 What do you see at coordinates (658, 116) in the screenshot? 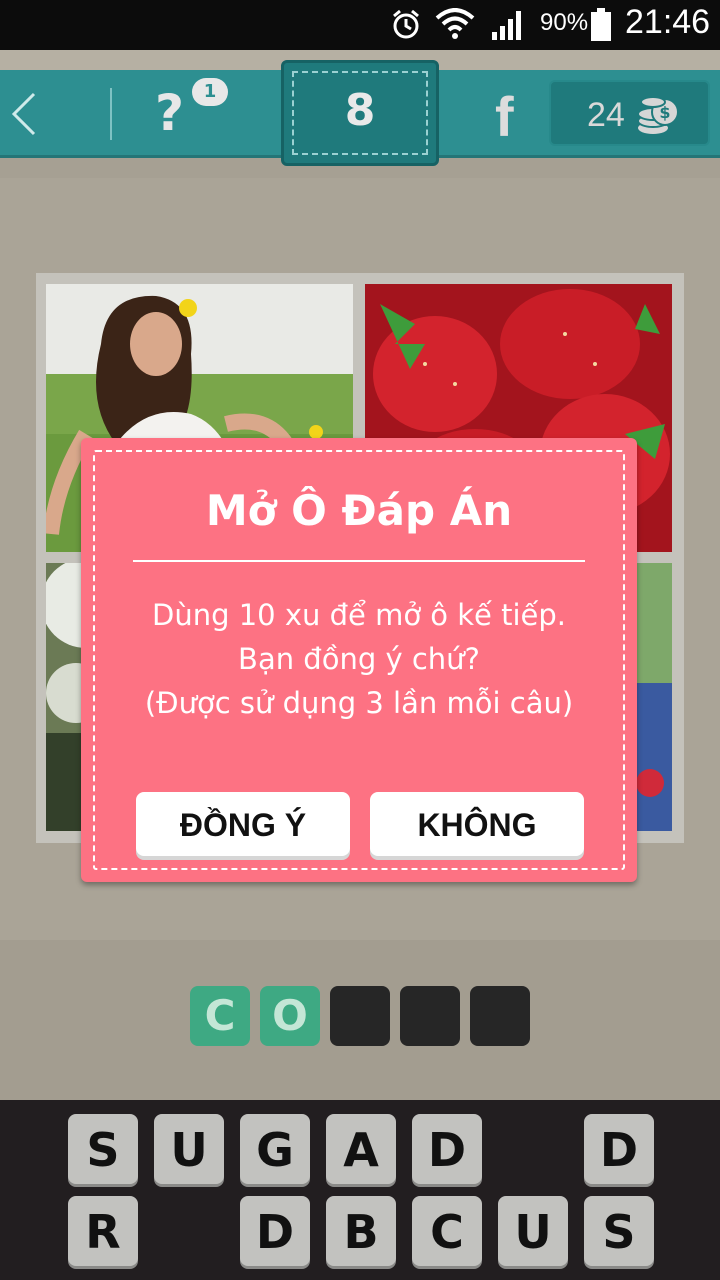
I see `coins-icon: $` at bounding box center [658, 116].